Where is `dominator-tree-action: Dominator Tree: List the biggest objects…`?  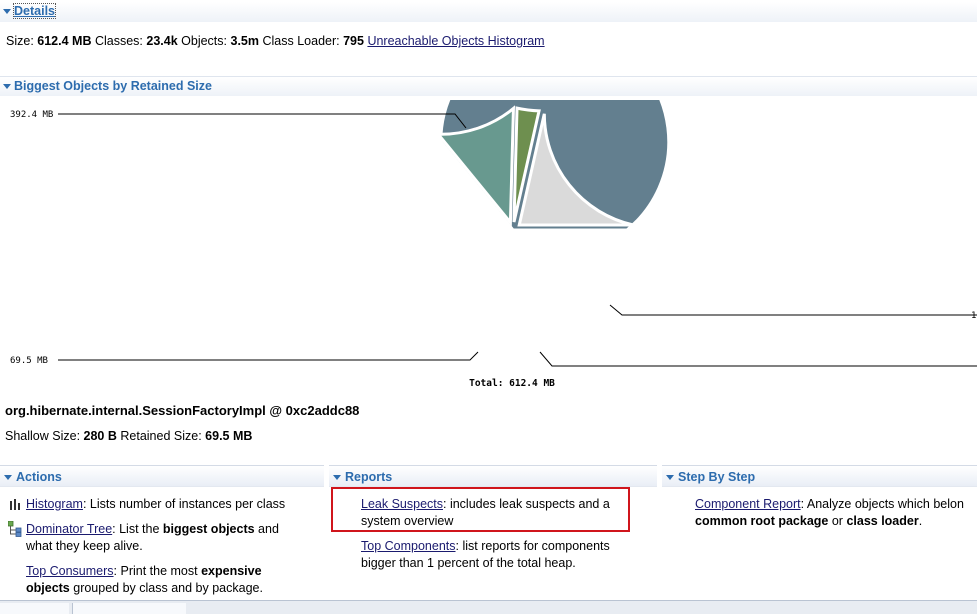
dominator-tree-action: Dominator Tree: List the biggest objects… is located at coordinates (152, 537).